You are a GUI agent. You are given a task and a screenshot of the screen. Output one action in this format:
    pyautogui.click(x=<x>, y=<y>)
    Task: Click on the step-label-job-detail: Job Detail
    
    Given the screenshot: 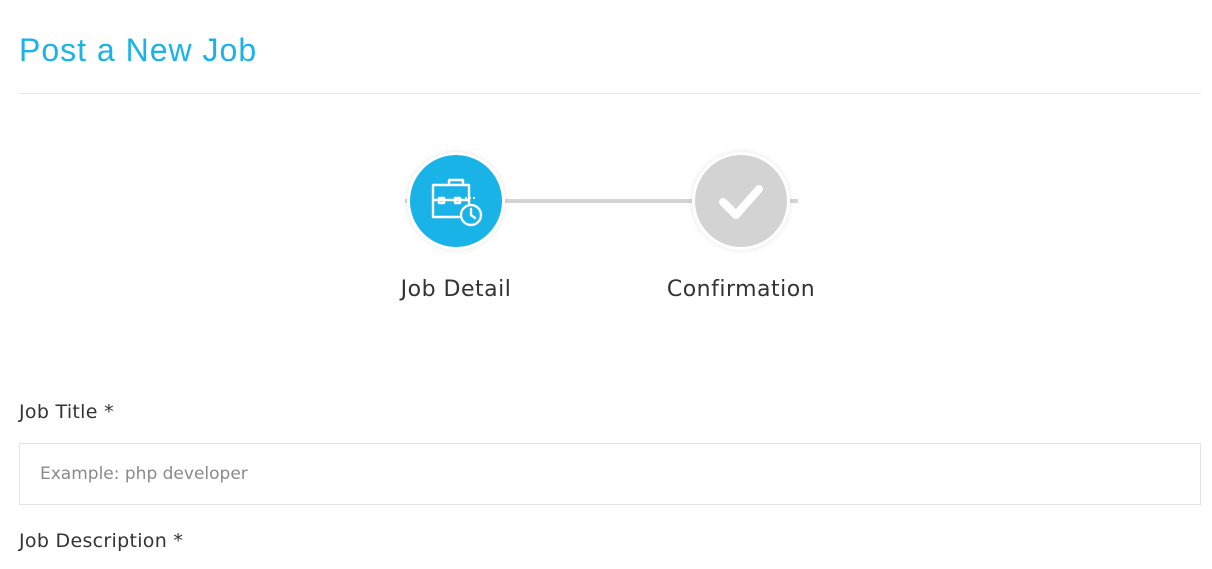 What is the action you would take?
    pyautogui.click(x=456, y=289)
    